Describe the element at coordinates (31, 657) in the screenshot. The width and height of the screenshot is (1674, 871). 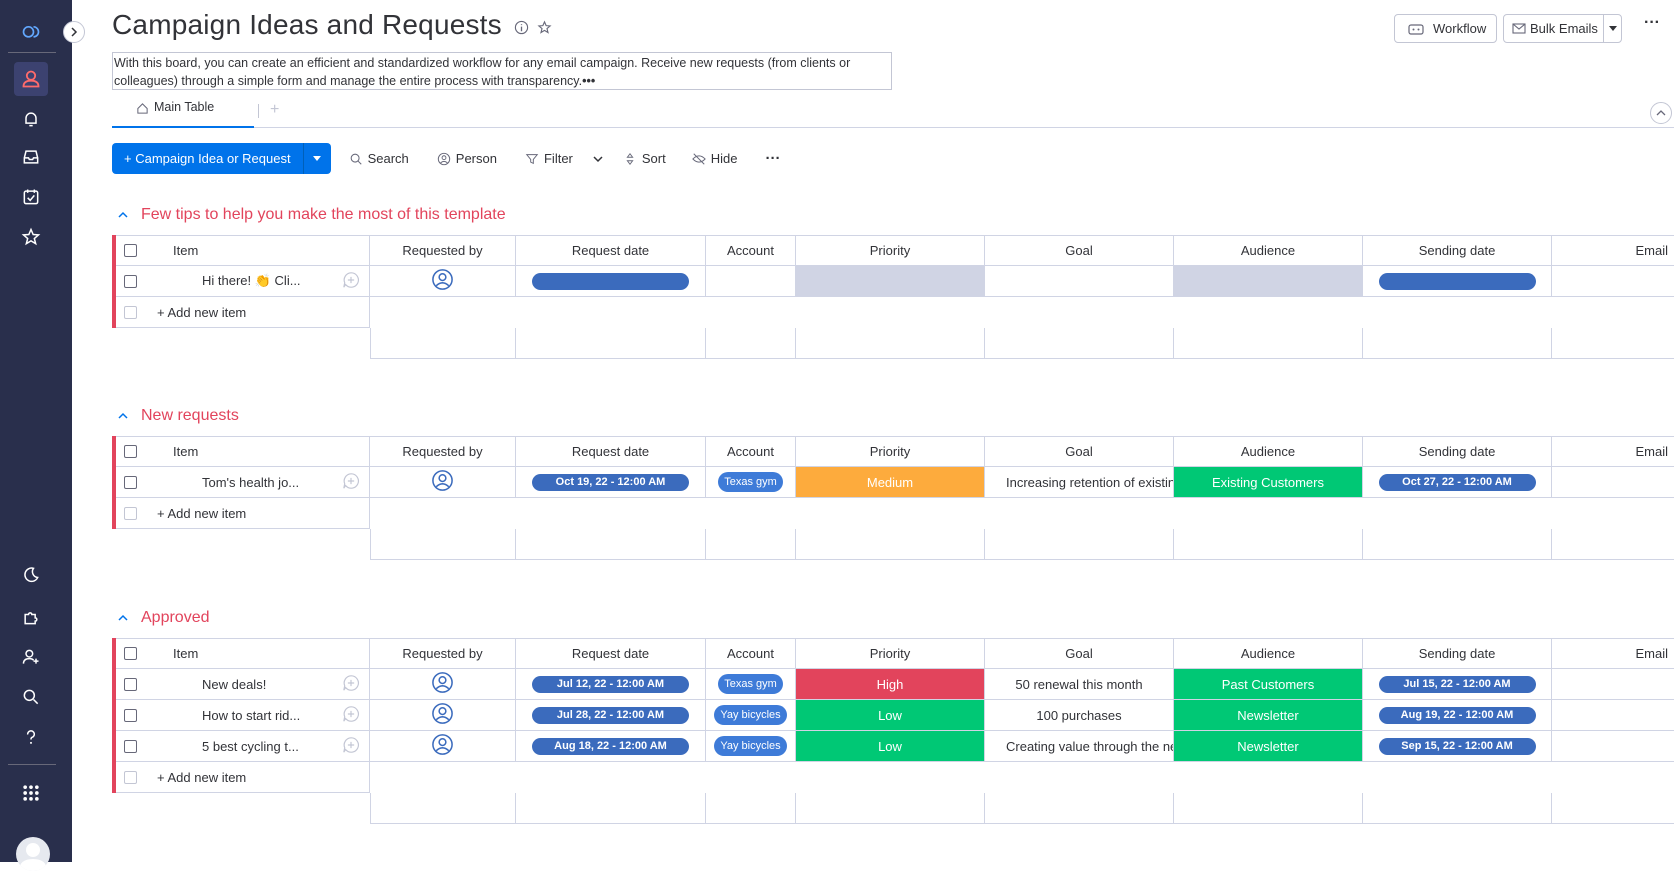
I see `invite-members-icon` at that location.